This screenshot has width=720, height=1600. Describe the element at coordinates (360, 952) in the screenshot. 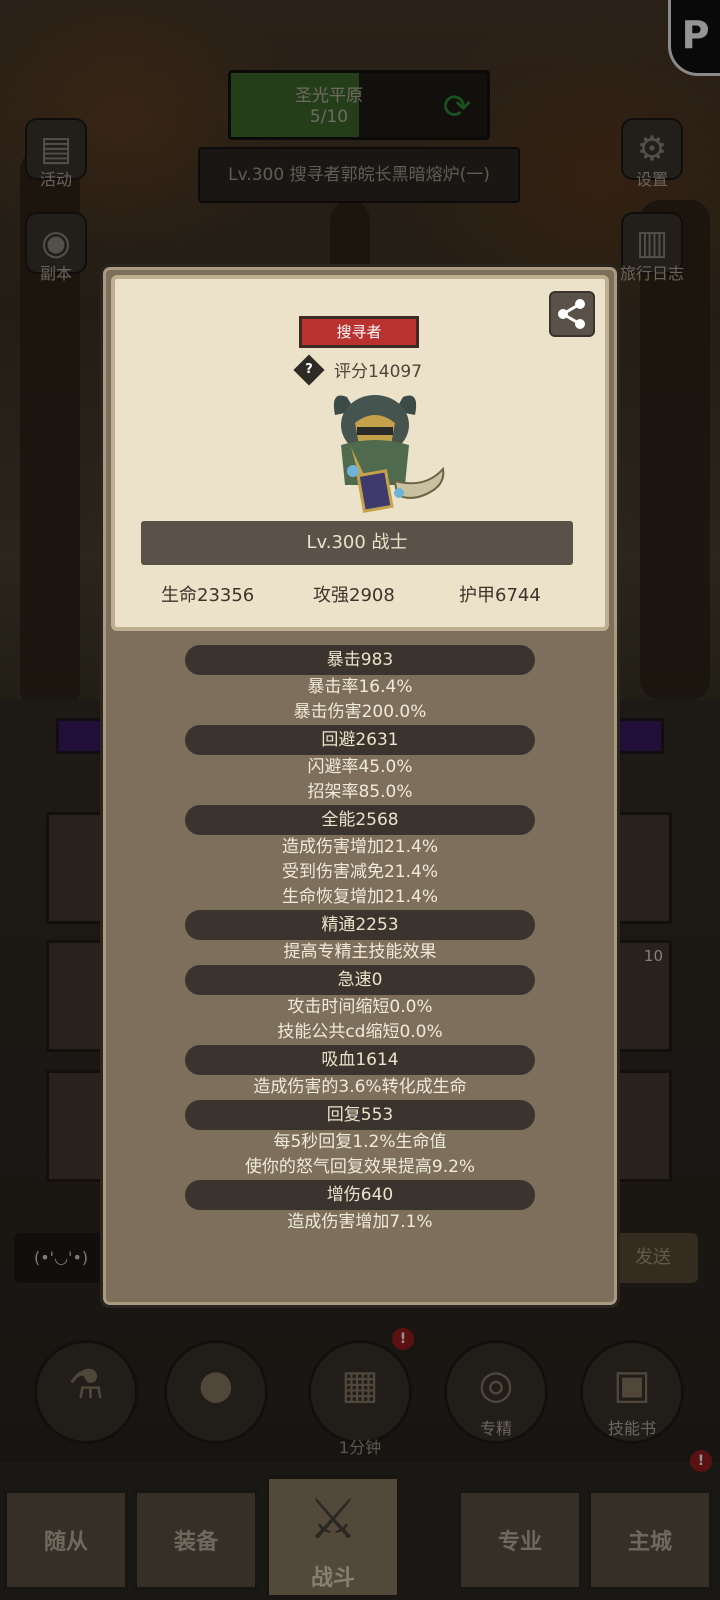

I see `stat-detail: 提高专精主技能效果` at that location.